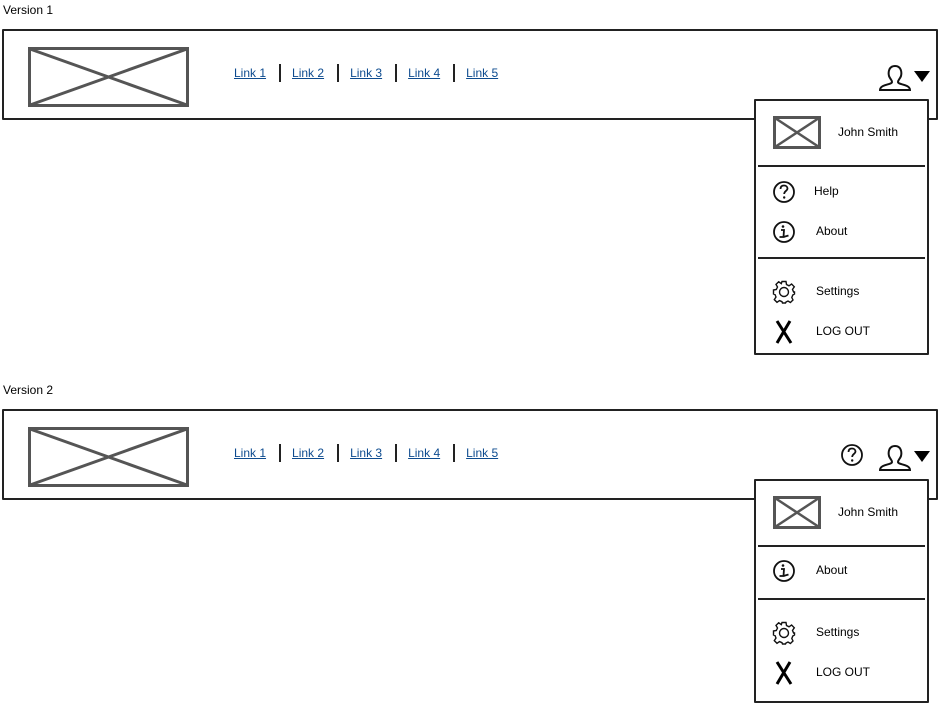 Image resolution: width=940 pixels, height=705 pixels. I want to click on user-dropdown-v2: John Smith About Settings LOG OUT, so click(841, 591).